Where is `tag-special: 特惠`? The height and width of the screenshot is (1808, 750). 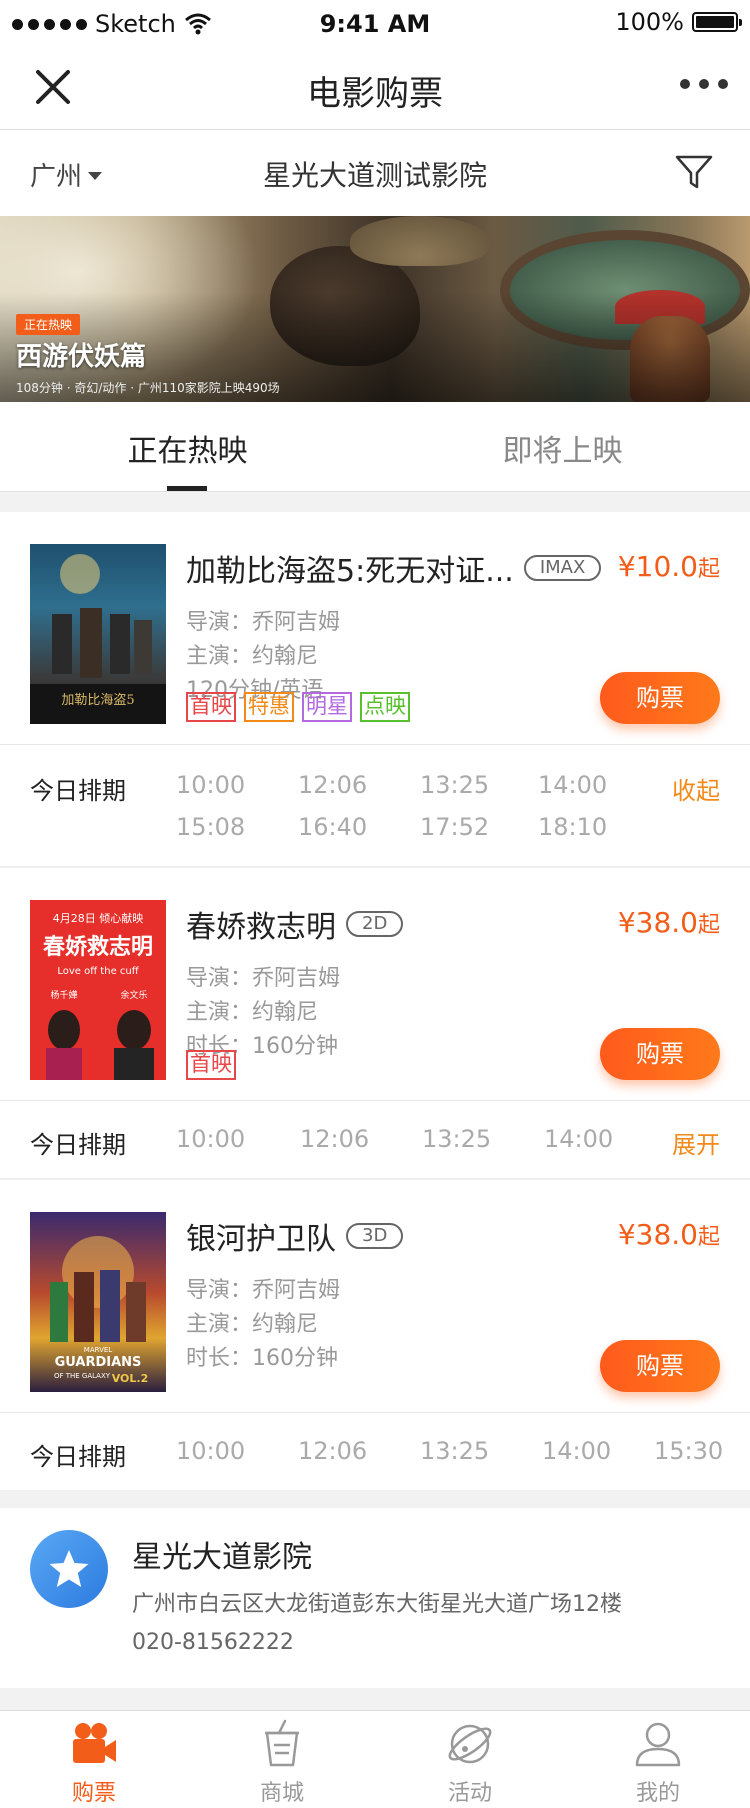
tag-special: 特惠 is located at coordinates (269, 707).